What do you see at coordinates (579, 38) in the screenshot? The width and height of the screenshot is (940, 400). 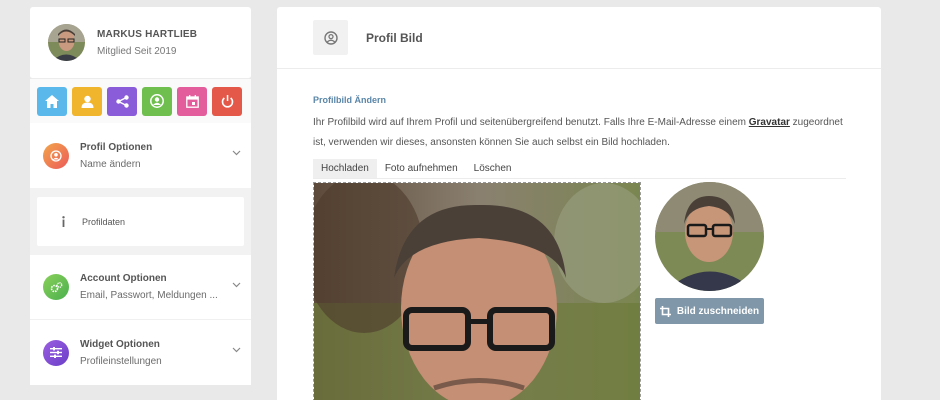 I see `main-header: Profil Bild` at bounding box center [579, 38].